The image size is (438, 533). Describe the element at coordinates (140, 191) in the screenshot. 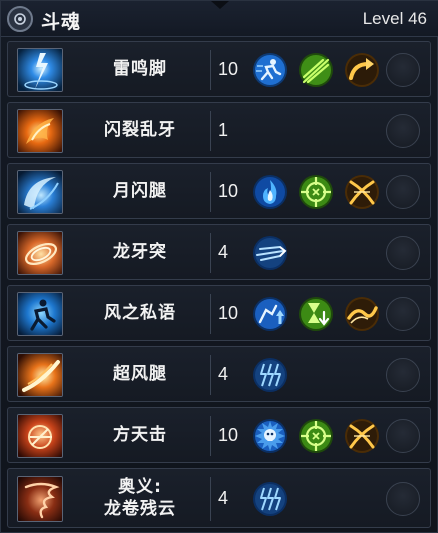

I see `skill-name: 月闪腿` at that location.